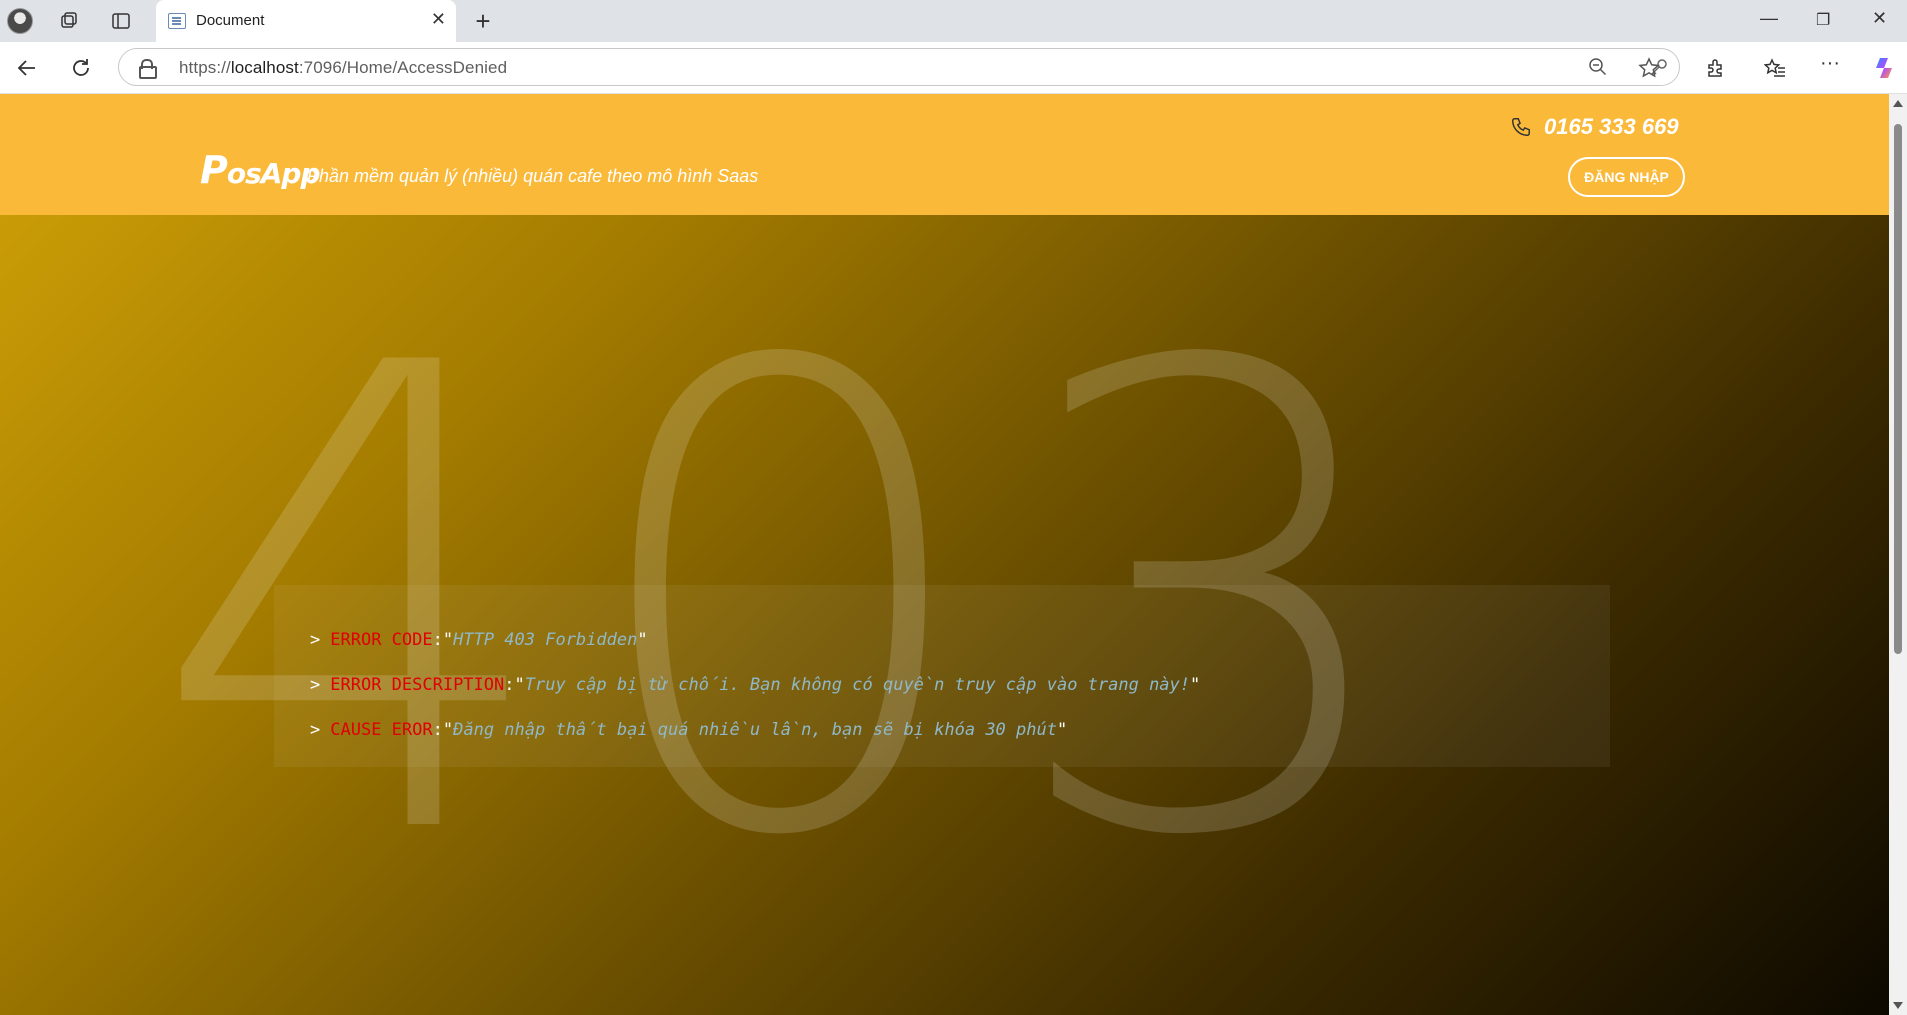  I want to click on restore-icon: ❐, so click(1823, 20).